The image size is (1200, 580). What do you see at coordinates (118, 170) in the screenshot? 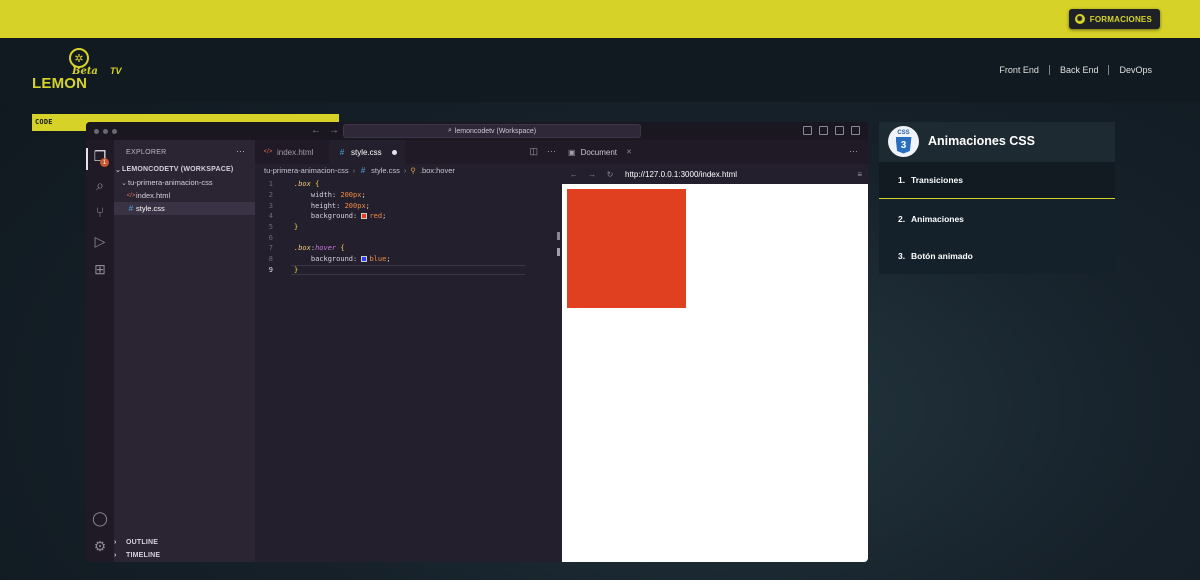
I see `chevron-down-icon: ⌄` at bounding box center [118, 170].